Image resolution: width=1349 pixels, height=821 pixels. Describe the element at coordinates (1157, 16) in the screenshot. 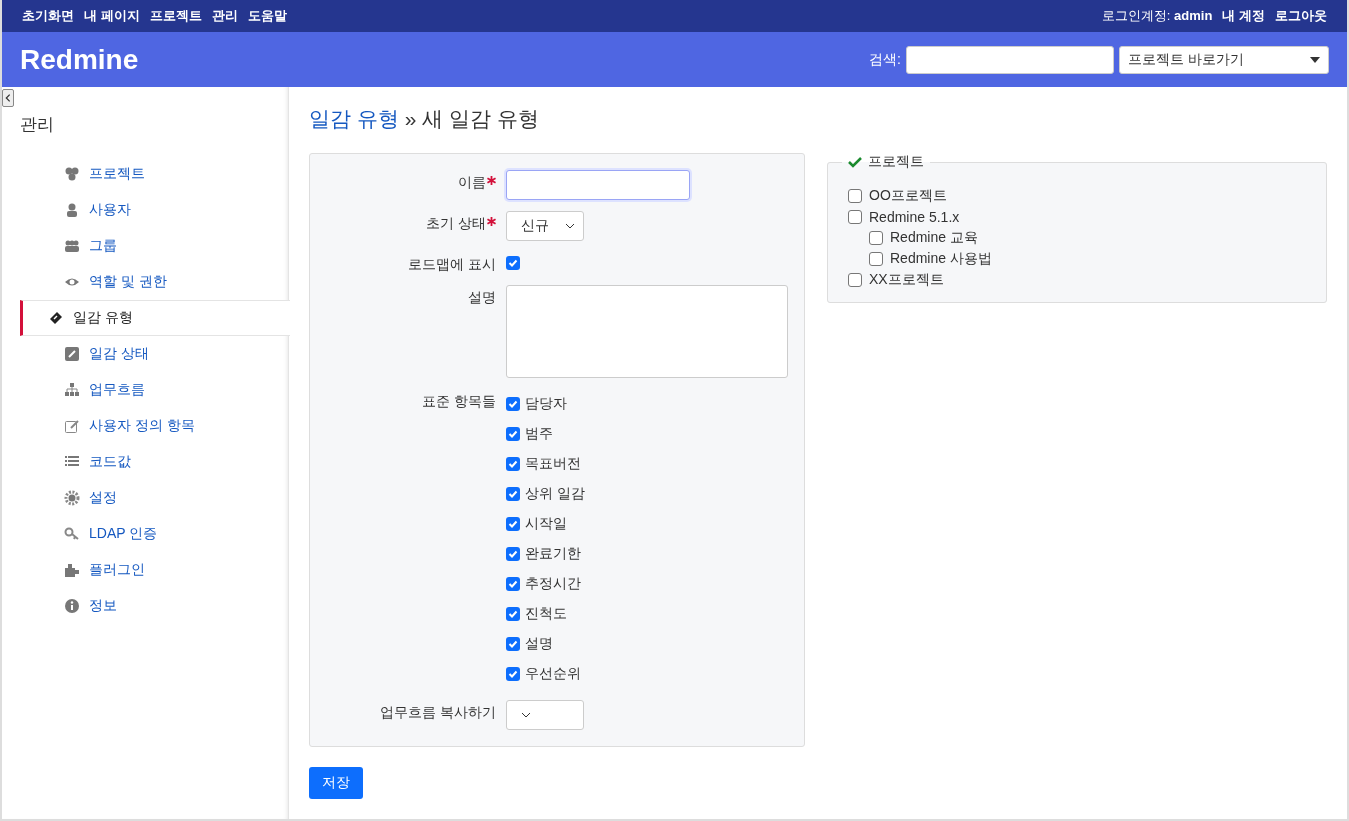

I see `login-status: 로그인계정: admin` at that location.